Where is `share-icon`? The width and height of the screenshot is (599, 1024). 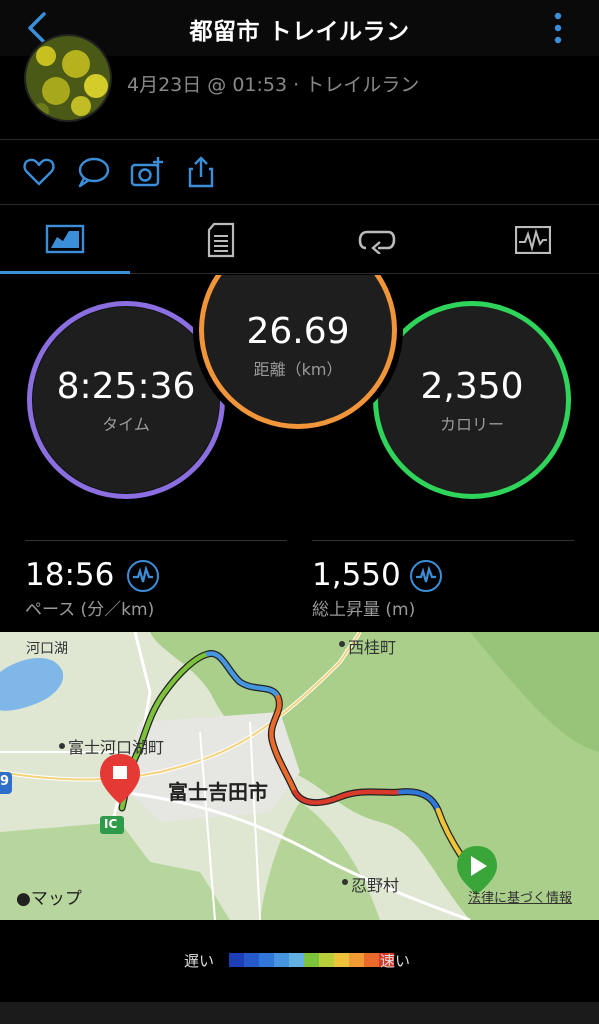 share-icon is located at coordinates (201, 172).